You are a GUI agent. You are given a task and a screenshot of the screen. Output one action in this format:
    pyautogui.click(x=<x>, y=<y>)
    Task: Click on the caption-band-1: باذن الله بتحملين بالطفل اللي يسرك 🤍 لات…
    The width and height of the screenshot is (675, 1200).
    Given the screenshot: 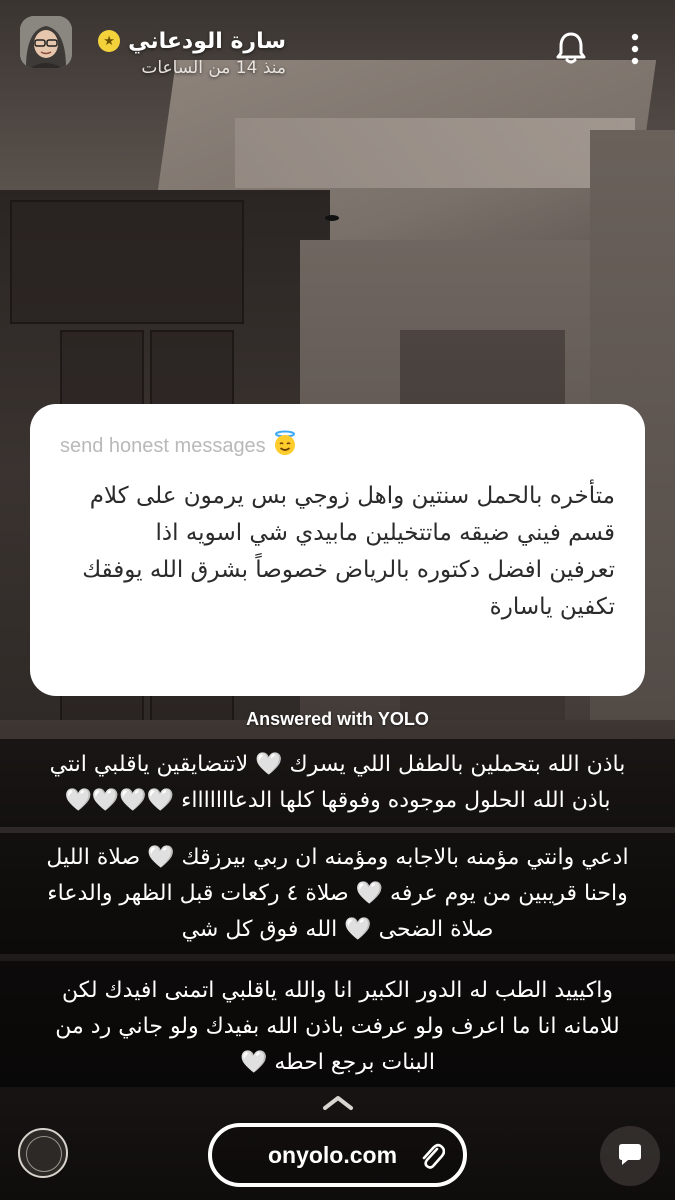 What is the action you would take?
    pyautogui.click(x=337, y=783)
    